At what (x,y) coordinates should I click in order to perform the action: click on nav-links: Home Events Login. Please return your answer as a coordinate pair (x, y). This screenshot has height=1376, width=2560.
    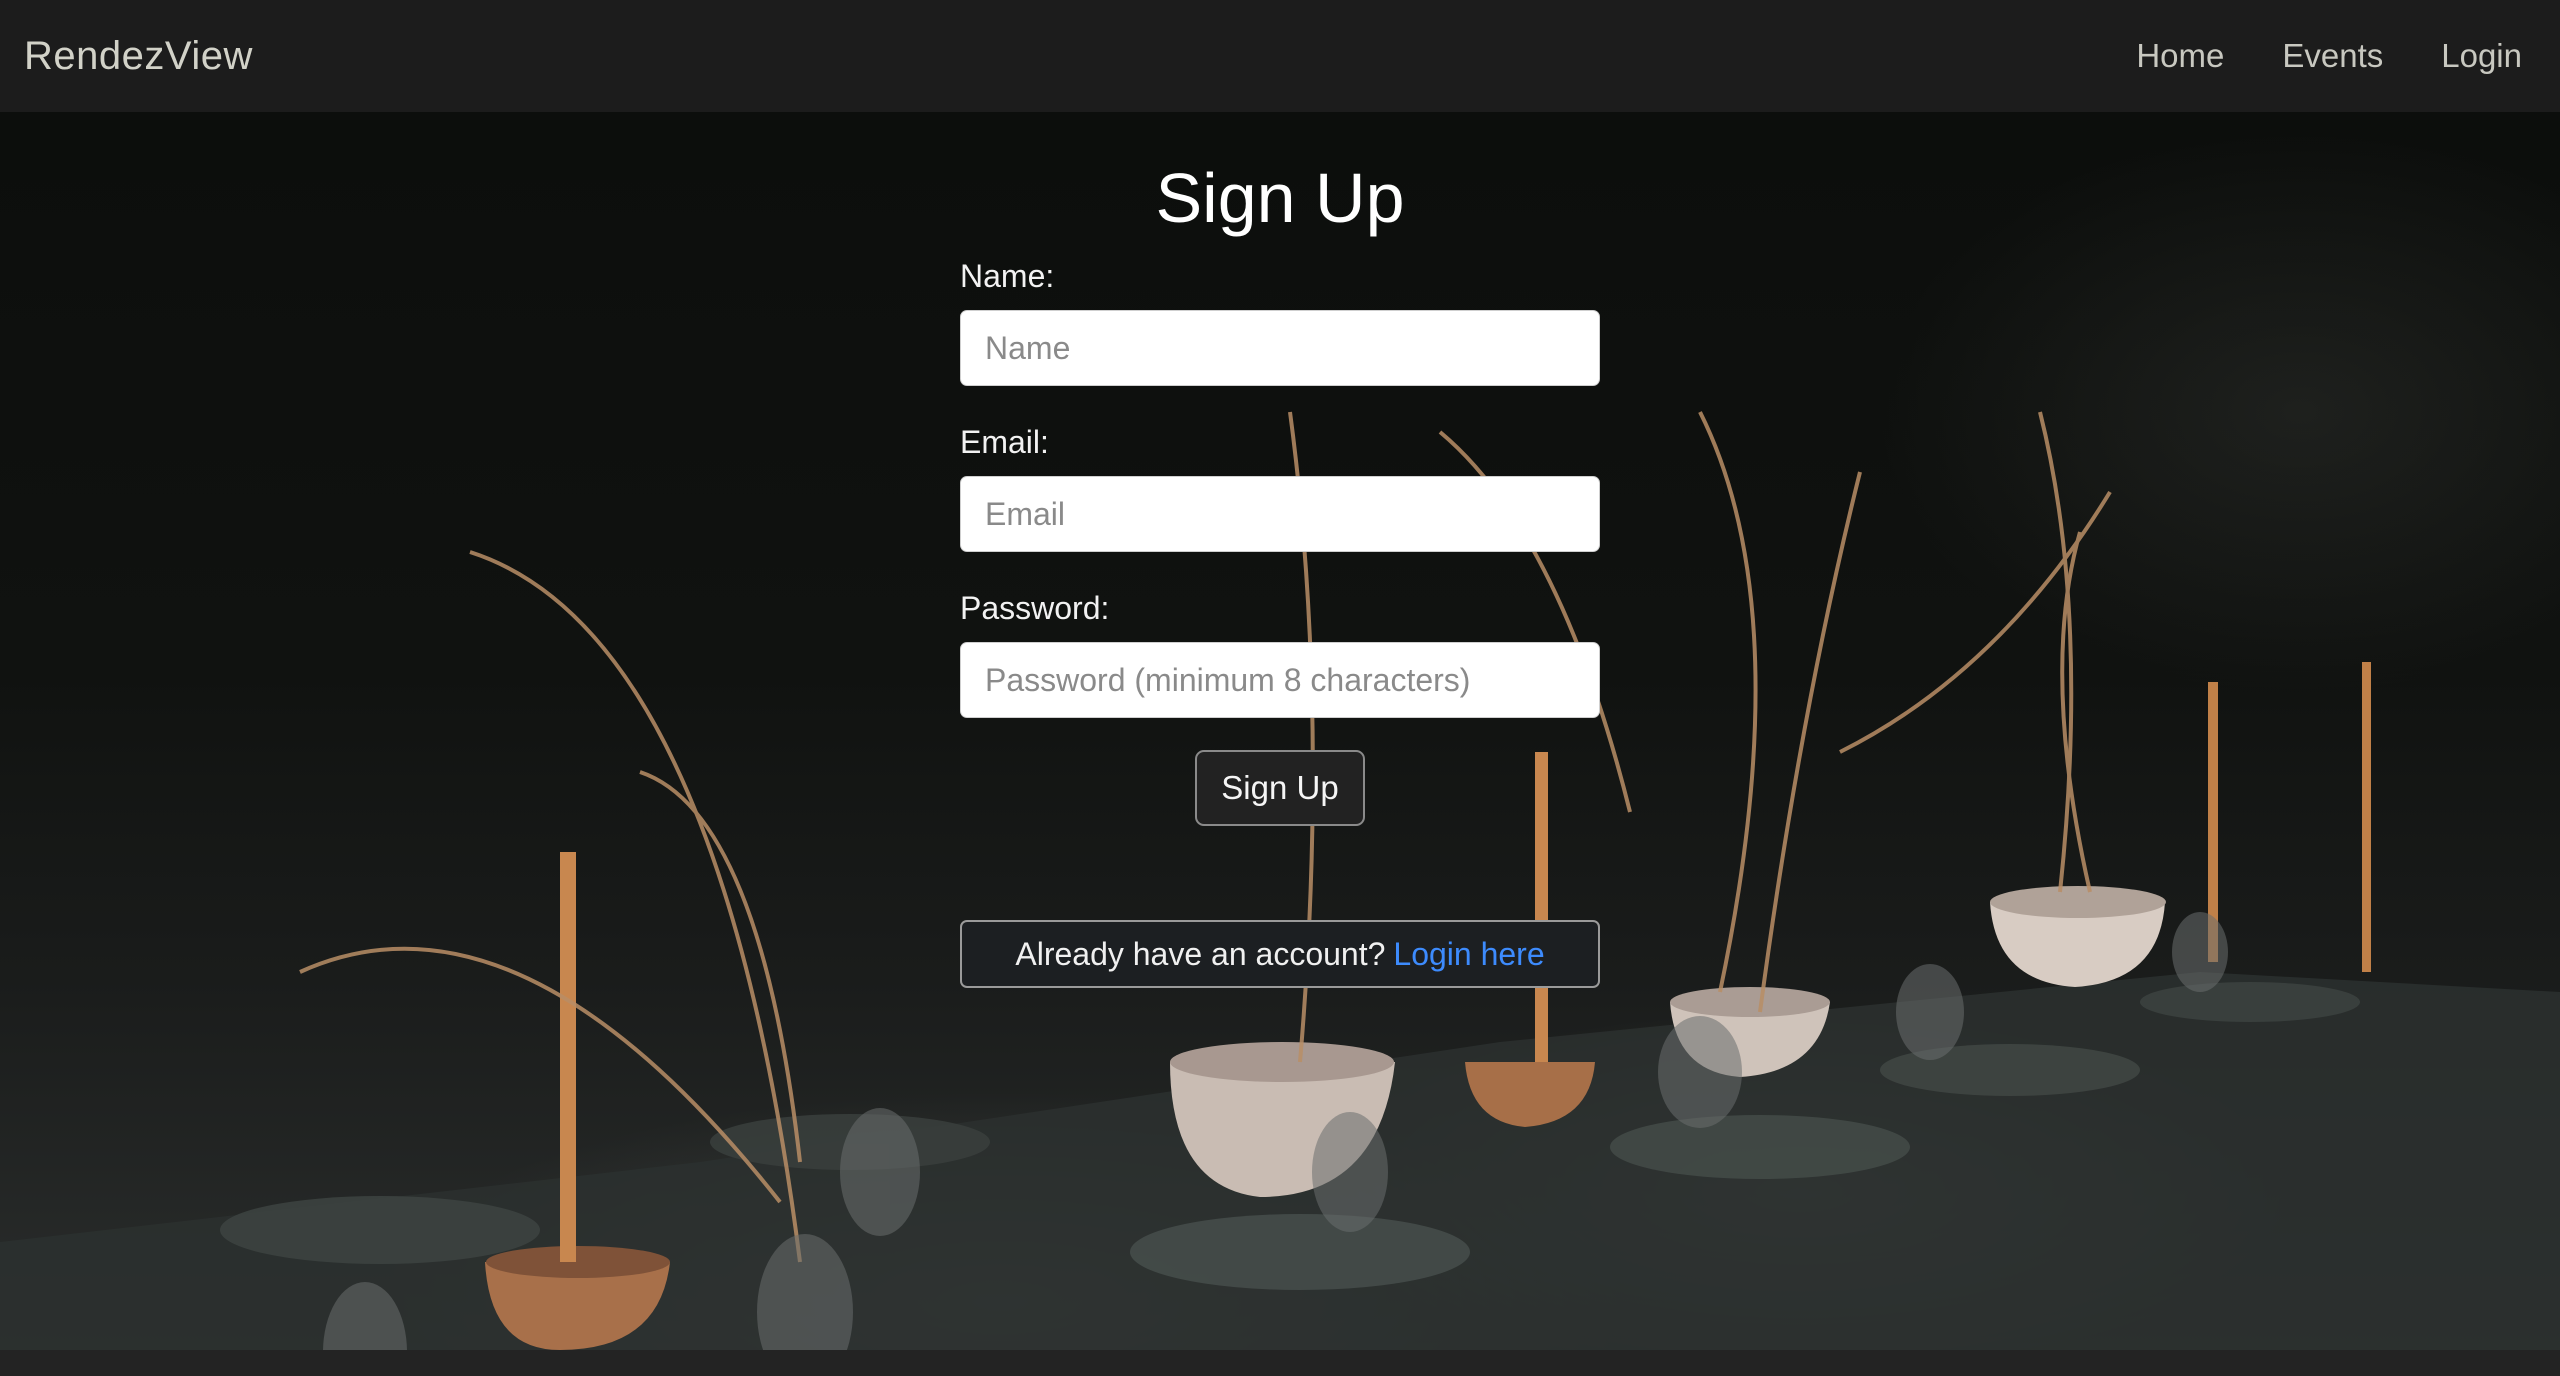
    Looking at the image, I should click on (2336, 56).